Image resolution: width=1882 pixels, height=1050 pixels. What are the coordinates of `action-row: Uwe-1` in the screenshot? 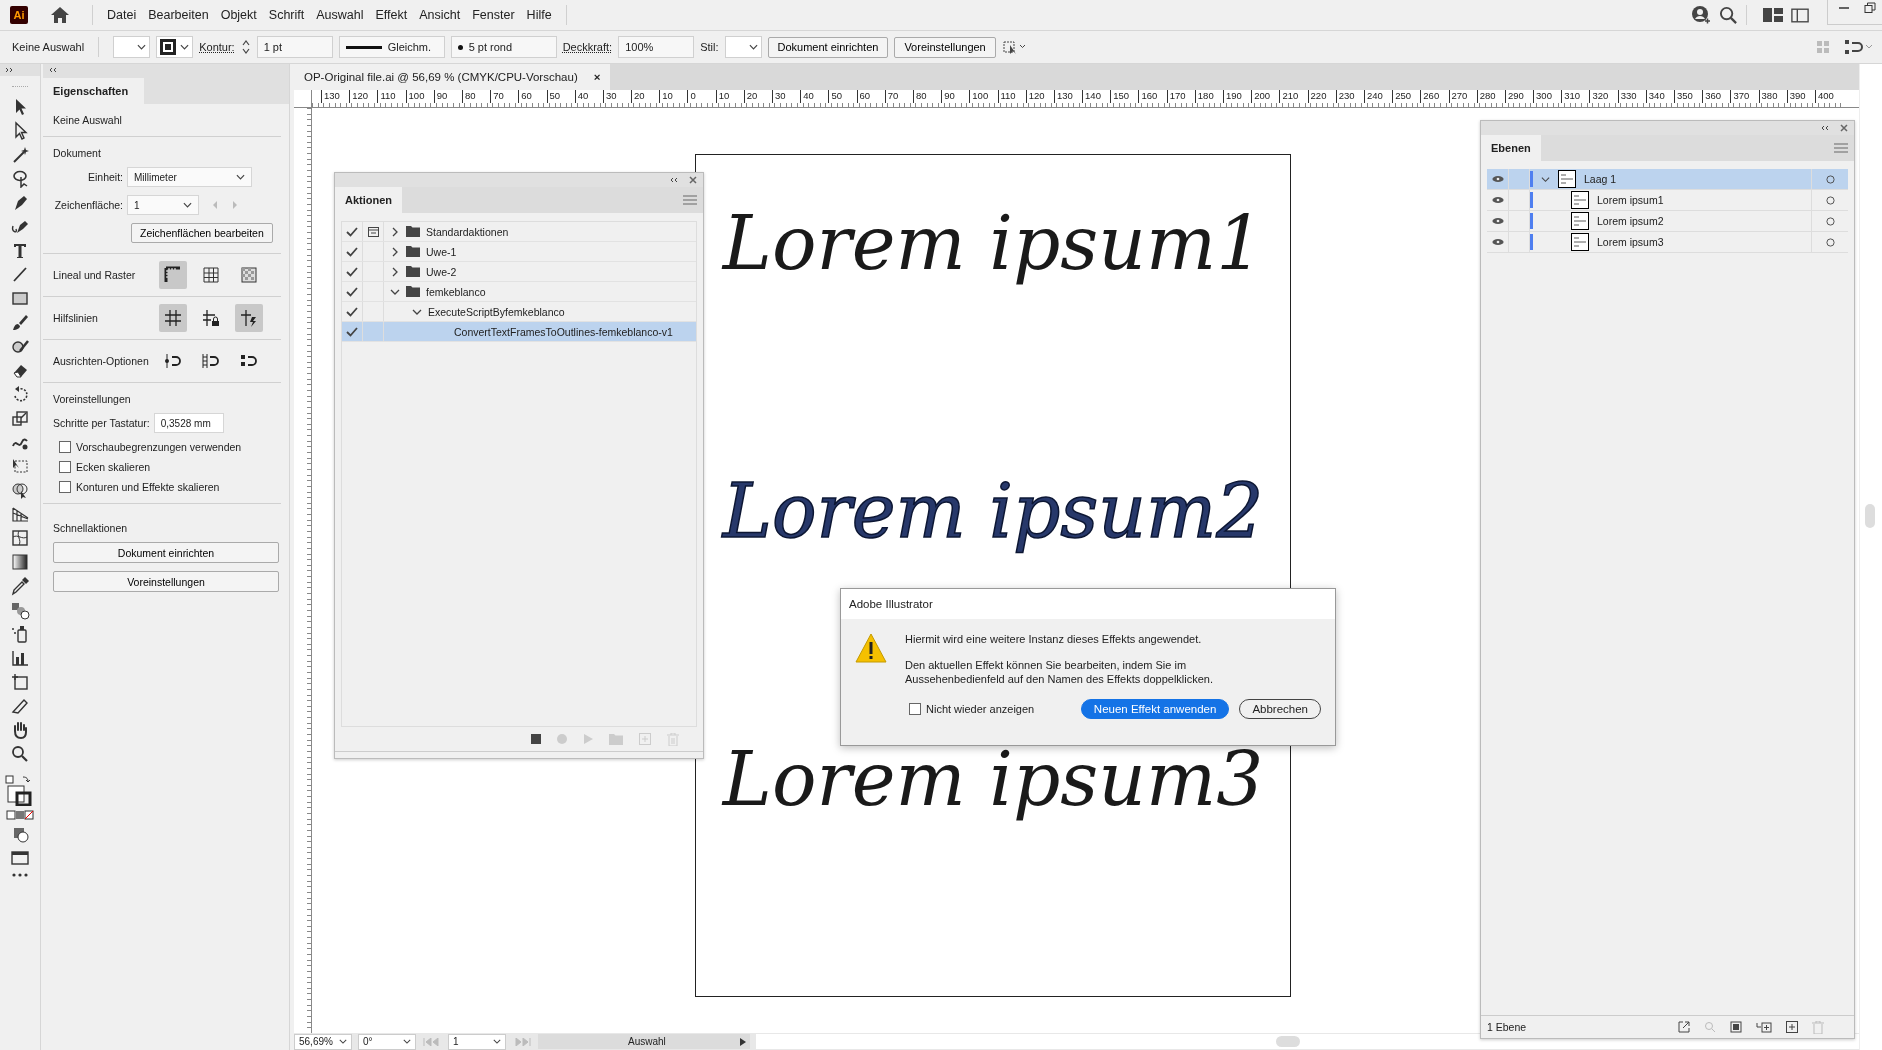 It's located at (519, 252).